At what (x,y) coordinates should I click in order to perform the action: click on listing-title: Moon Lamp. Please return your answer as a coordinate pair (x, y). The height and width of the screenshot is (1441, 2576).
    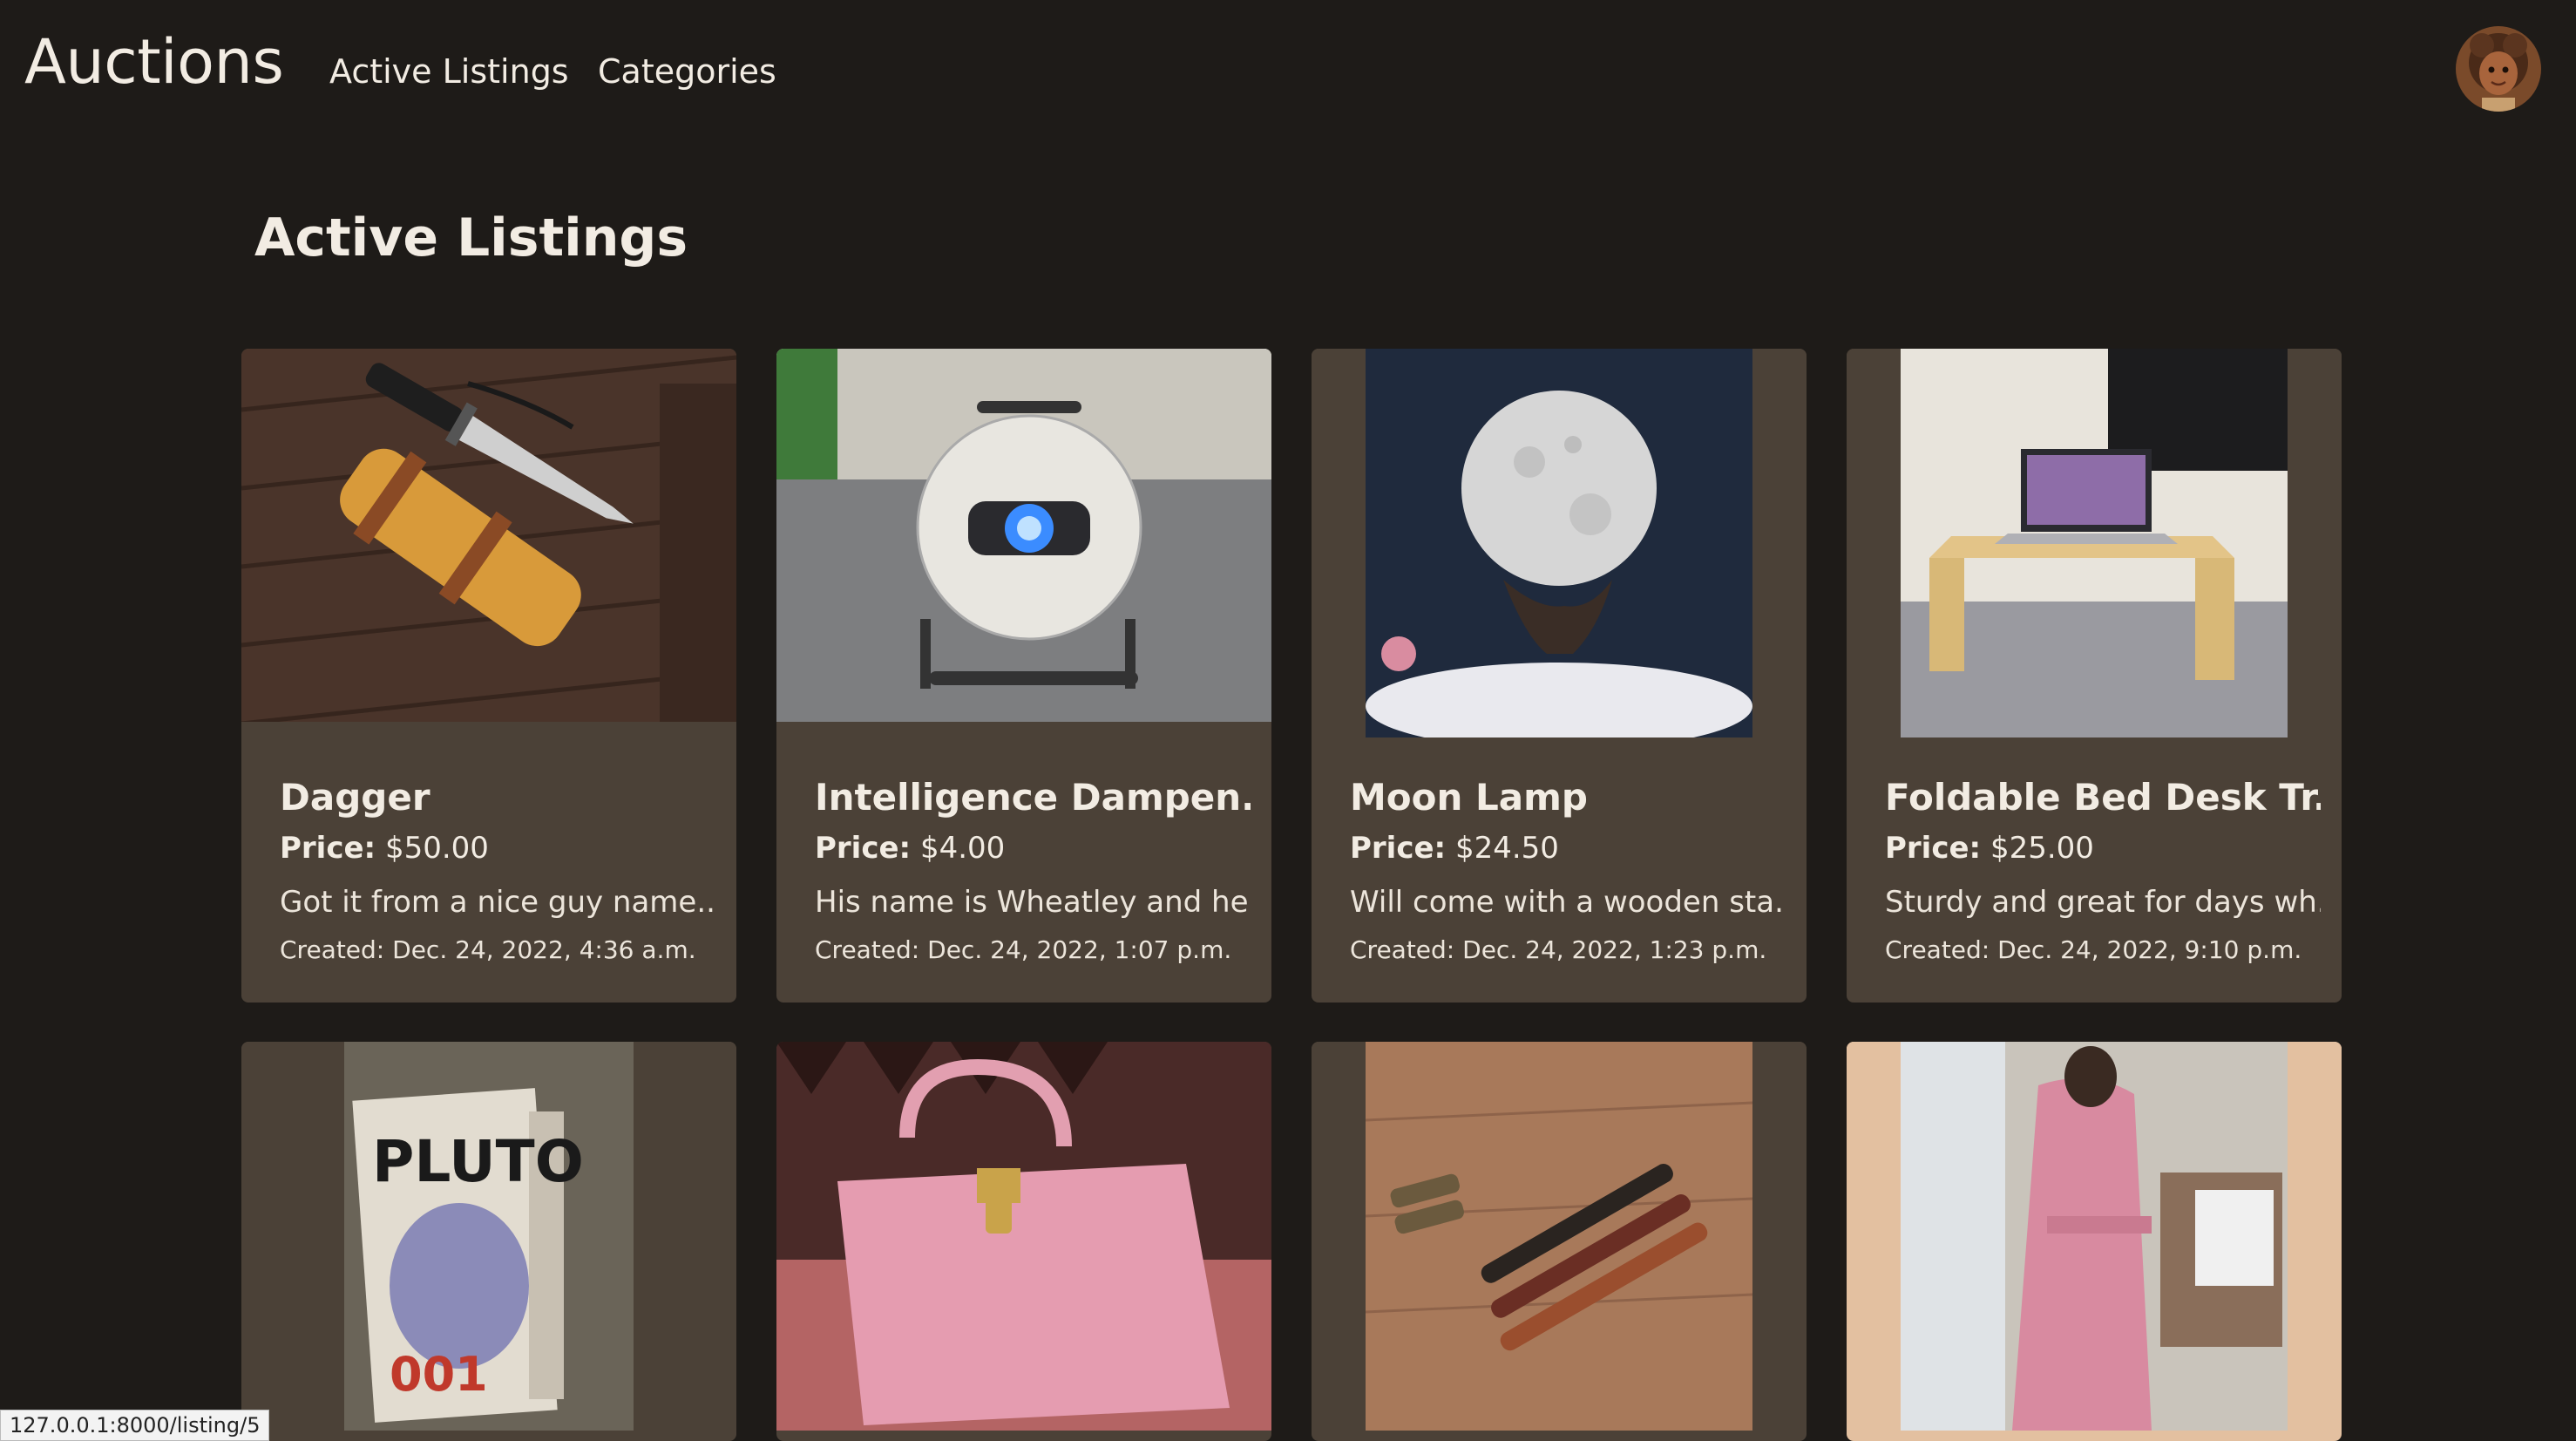
    Looking at the image, I should click on (1568, 797).